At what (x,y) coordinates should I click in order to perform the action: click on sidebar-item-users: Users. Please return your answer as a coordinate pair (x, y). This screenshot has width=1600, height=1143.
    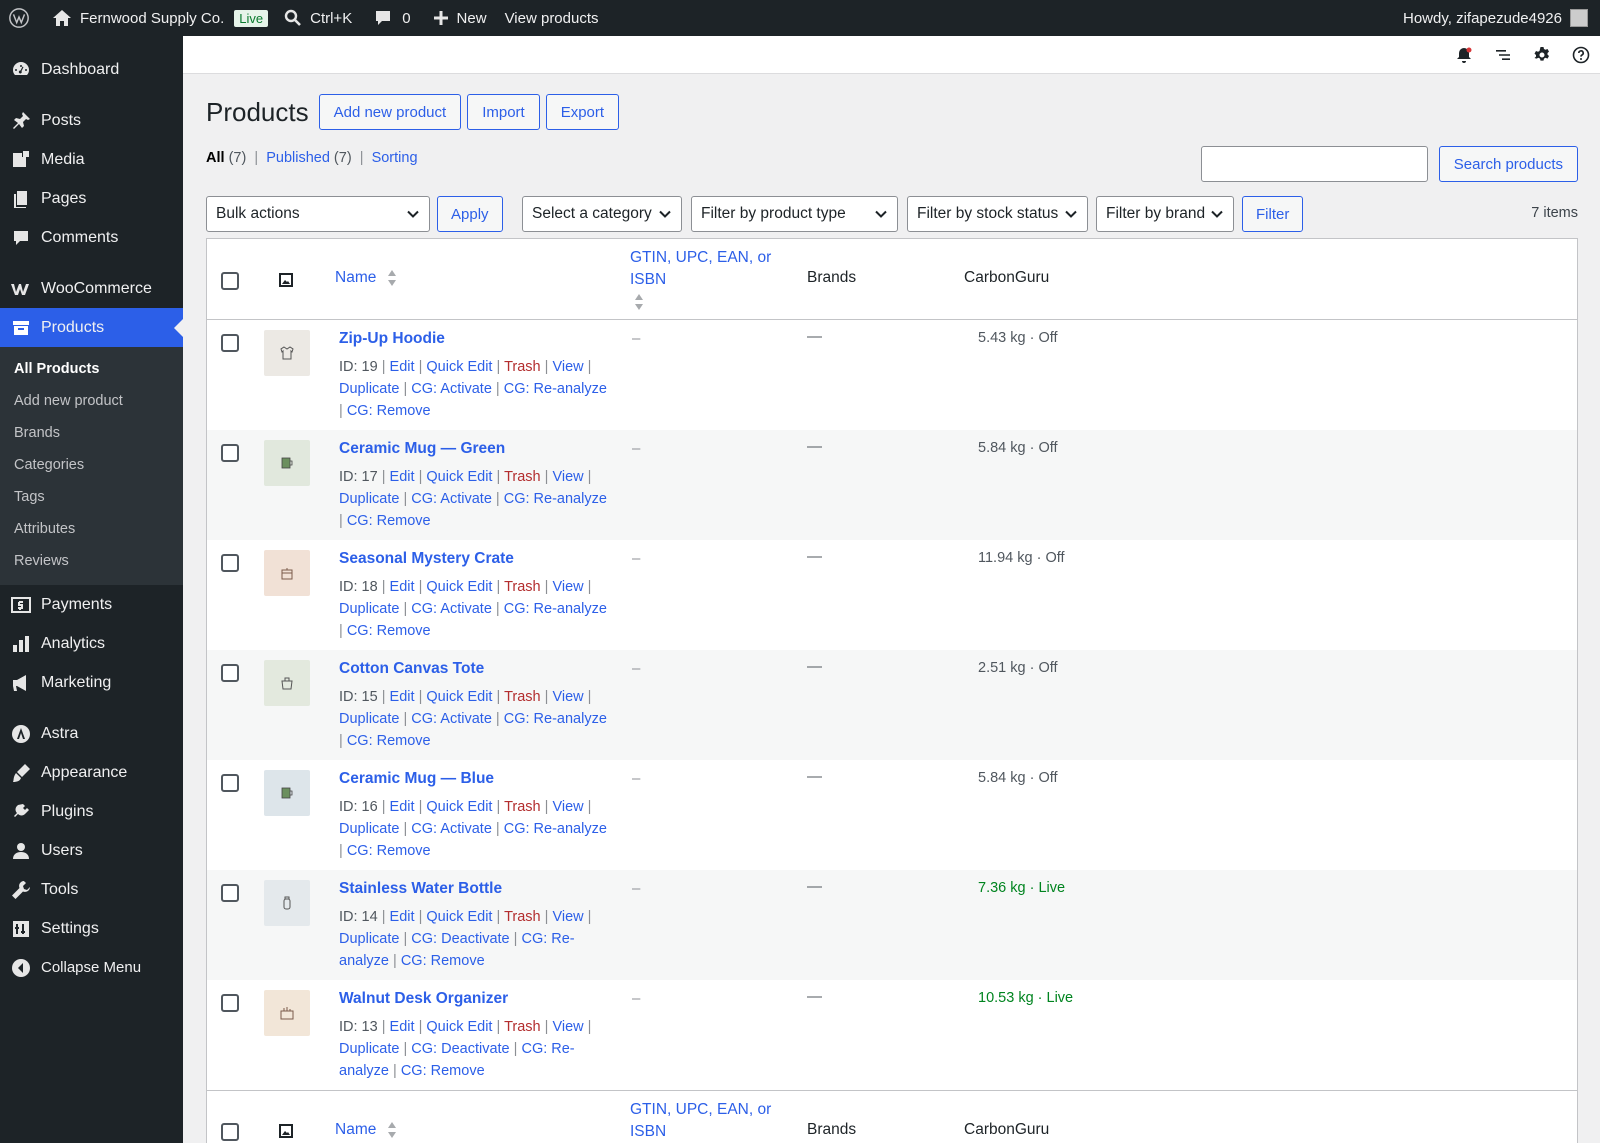
    Looking at the image, I should click on (91, 850).